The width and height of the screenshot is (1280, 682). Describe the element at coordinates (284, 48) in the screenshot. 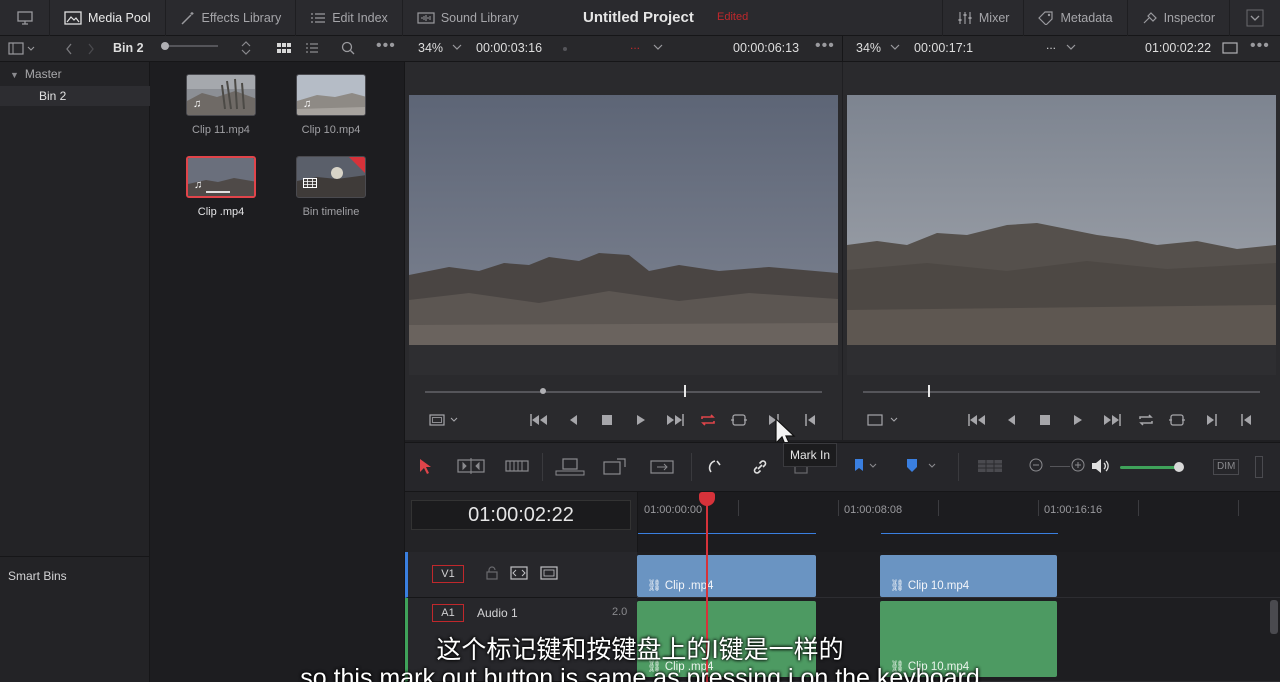

I see `grid-view-icon` at that location.